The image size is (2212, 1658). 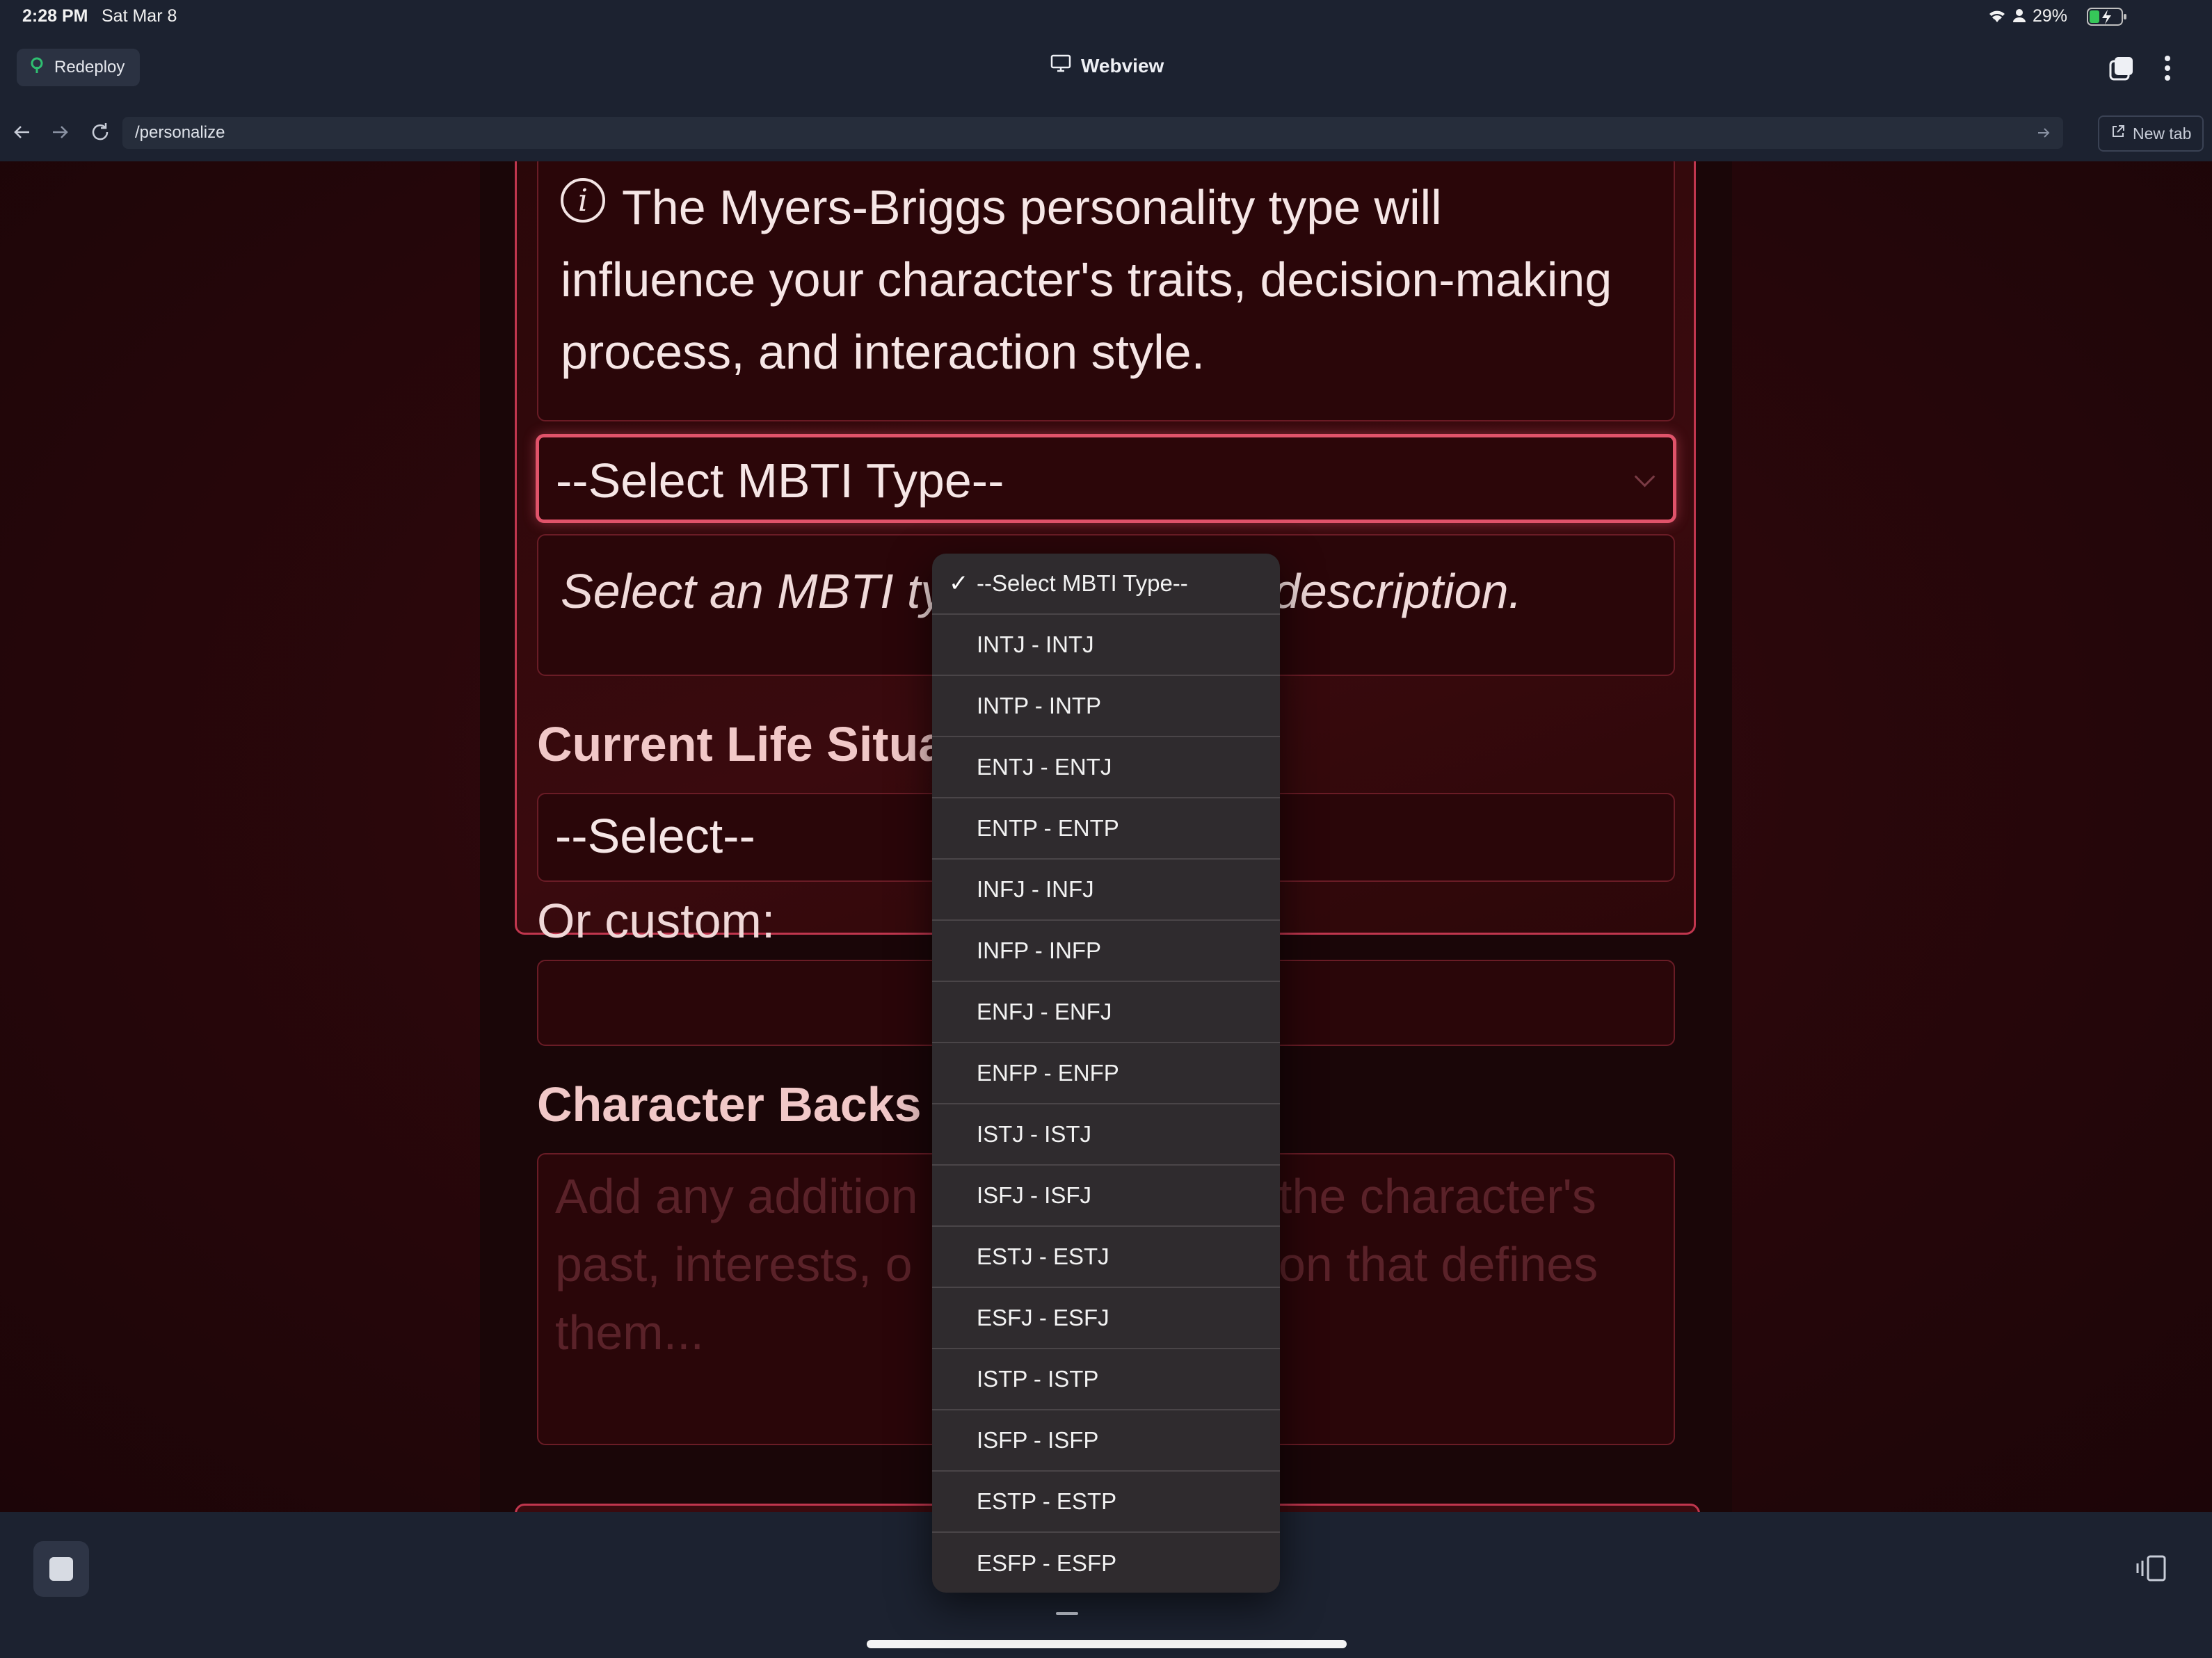 I want to click on tabs-icon, so click(x=2121, y=70).